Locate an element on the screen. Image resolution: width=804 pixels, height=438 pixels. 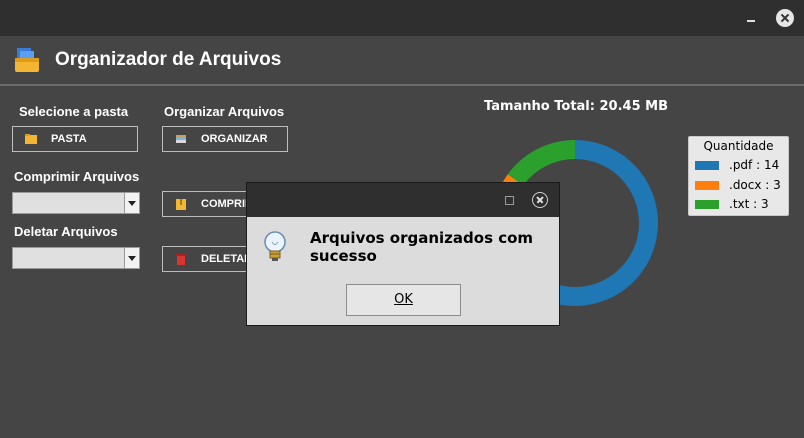
message-dialog: Arquivos organizados com sucesso OK is located at coordinates (403, 254).